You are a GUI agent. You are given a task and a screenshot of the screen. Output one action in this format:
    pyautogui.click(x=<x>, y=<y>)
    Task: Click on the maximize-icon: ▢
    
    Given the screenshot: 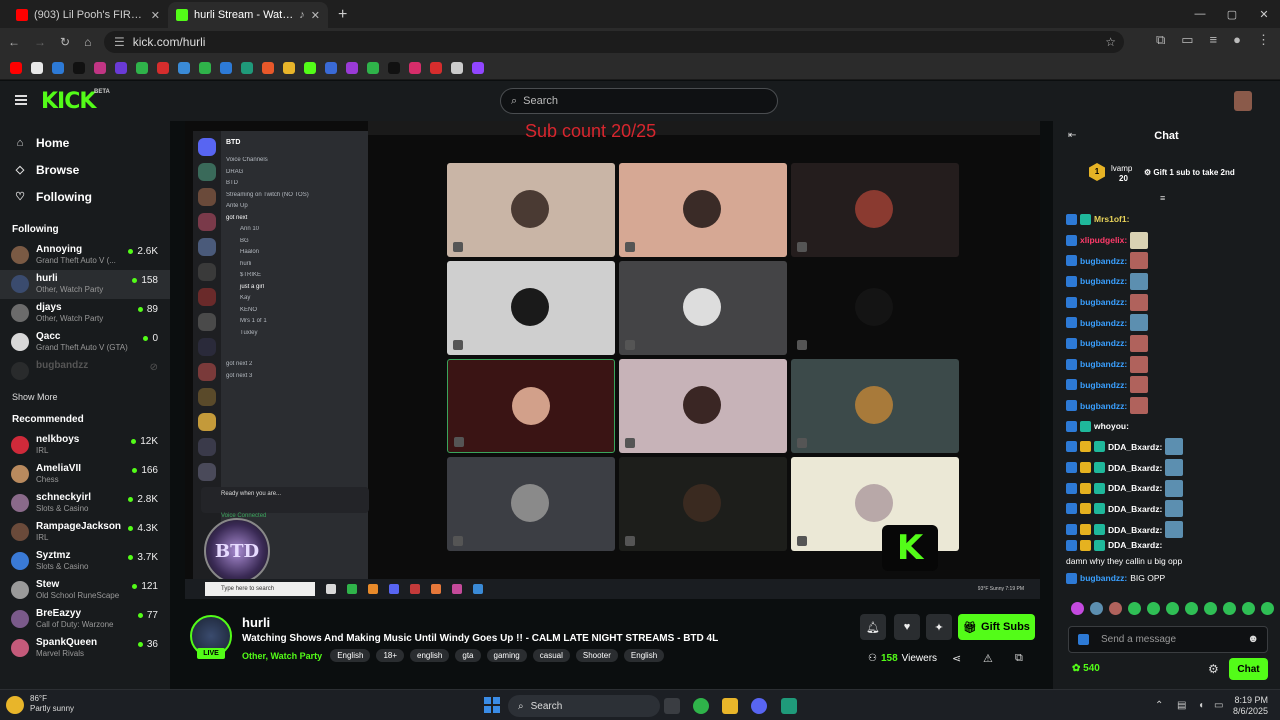 What is the action you would take?
    pyautogui.click(x=1232, y=14)
    